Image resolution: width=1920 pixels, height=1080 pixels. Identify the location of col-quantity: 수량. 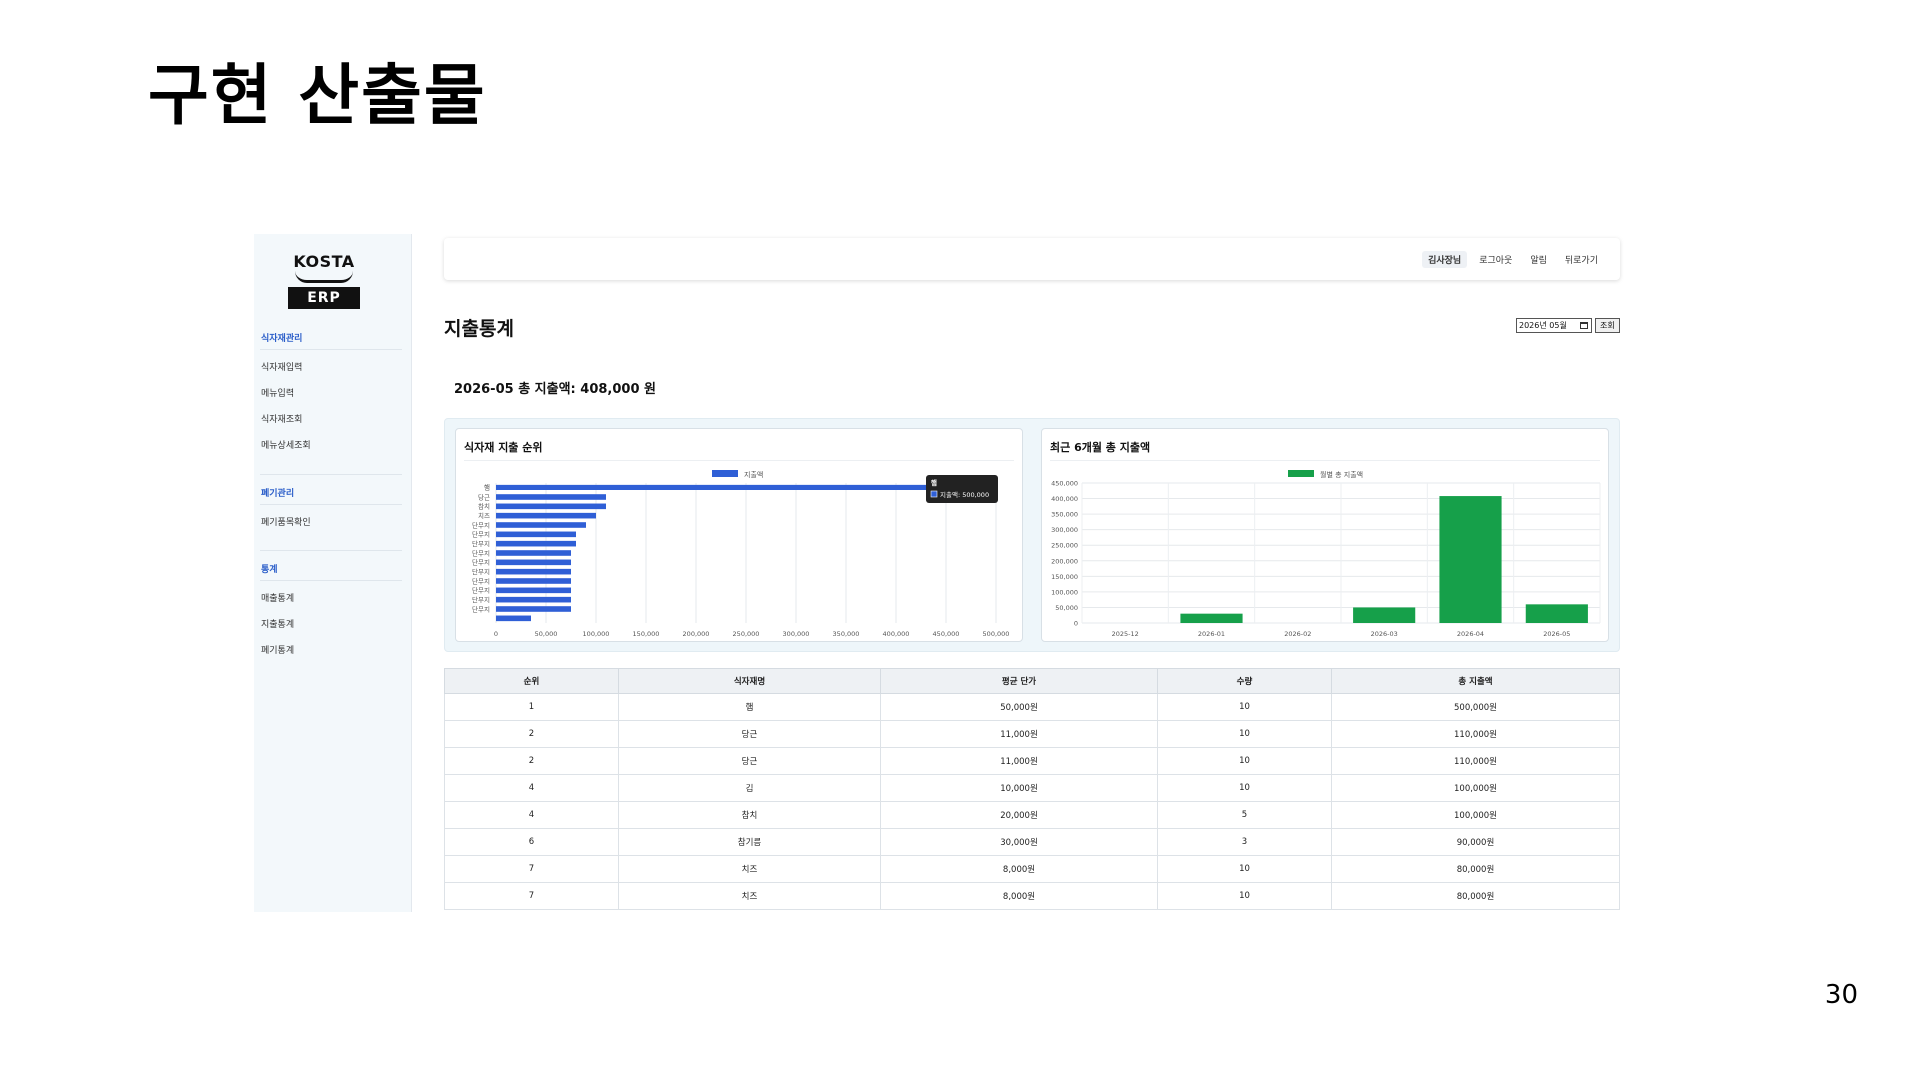
(1244, 681).